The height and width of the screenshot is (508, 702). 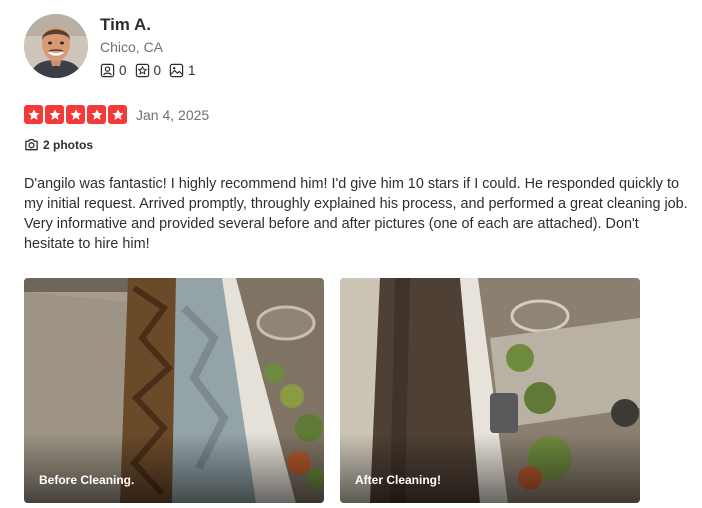 What do you see at coordinates (68, 144) in the screenshot?
I see `photos-link-label: 2 photos` at bounding box center [68, 144].